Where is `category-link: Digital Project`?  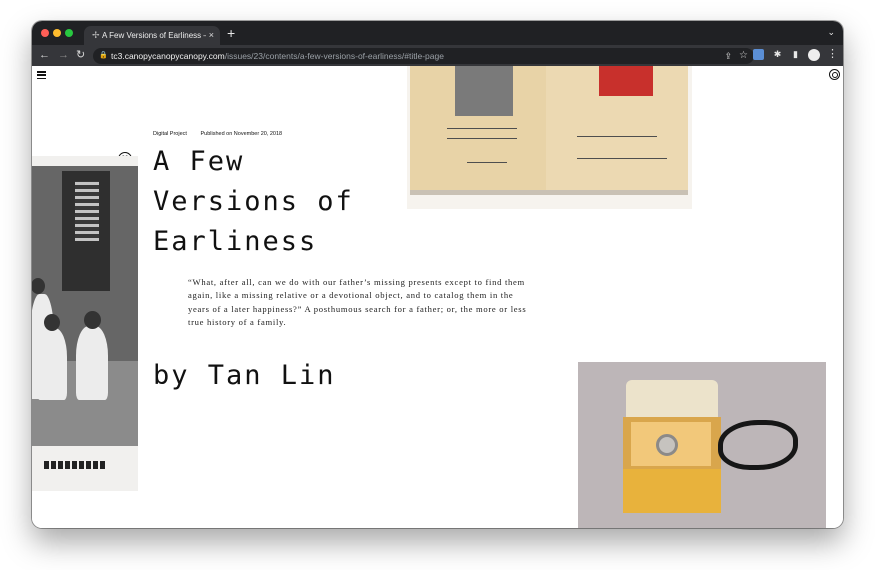 category-link: Digital Project is located at coordinates (170, 134).